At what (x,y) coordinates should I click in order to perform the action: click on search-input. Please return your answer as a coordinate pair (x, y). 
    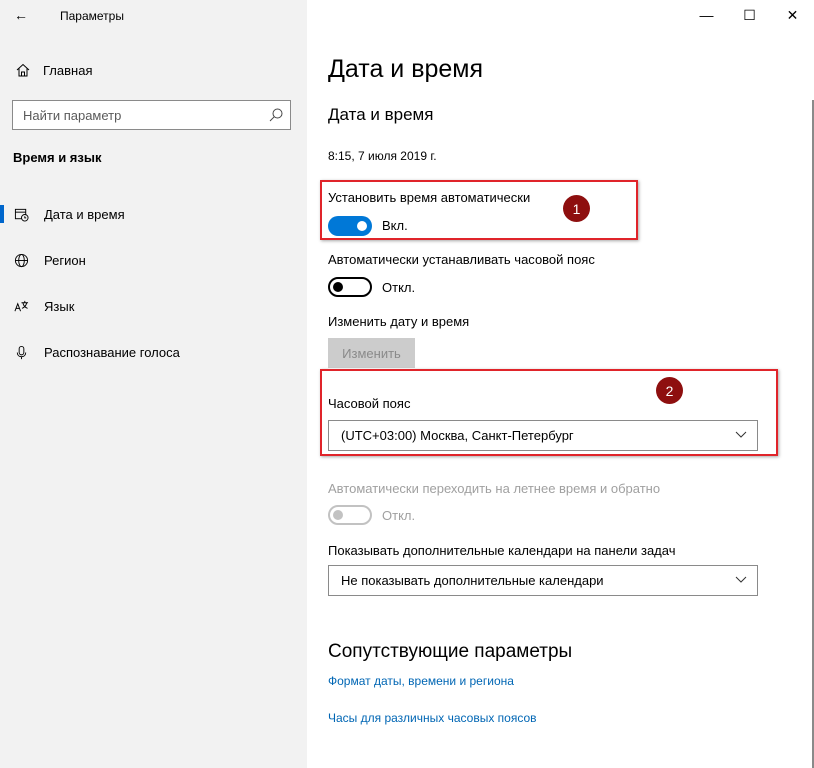
    Looking at the image, I should click on (133, 115).